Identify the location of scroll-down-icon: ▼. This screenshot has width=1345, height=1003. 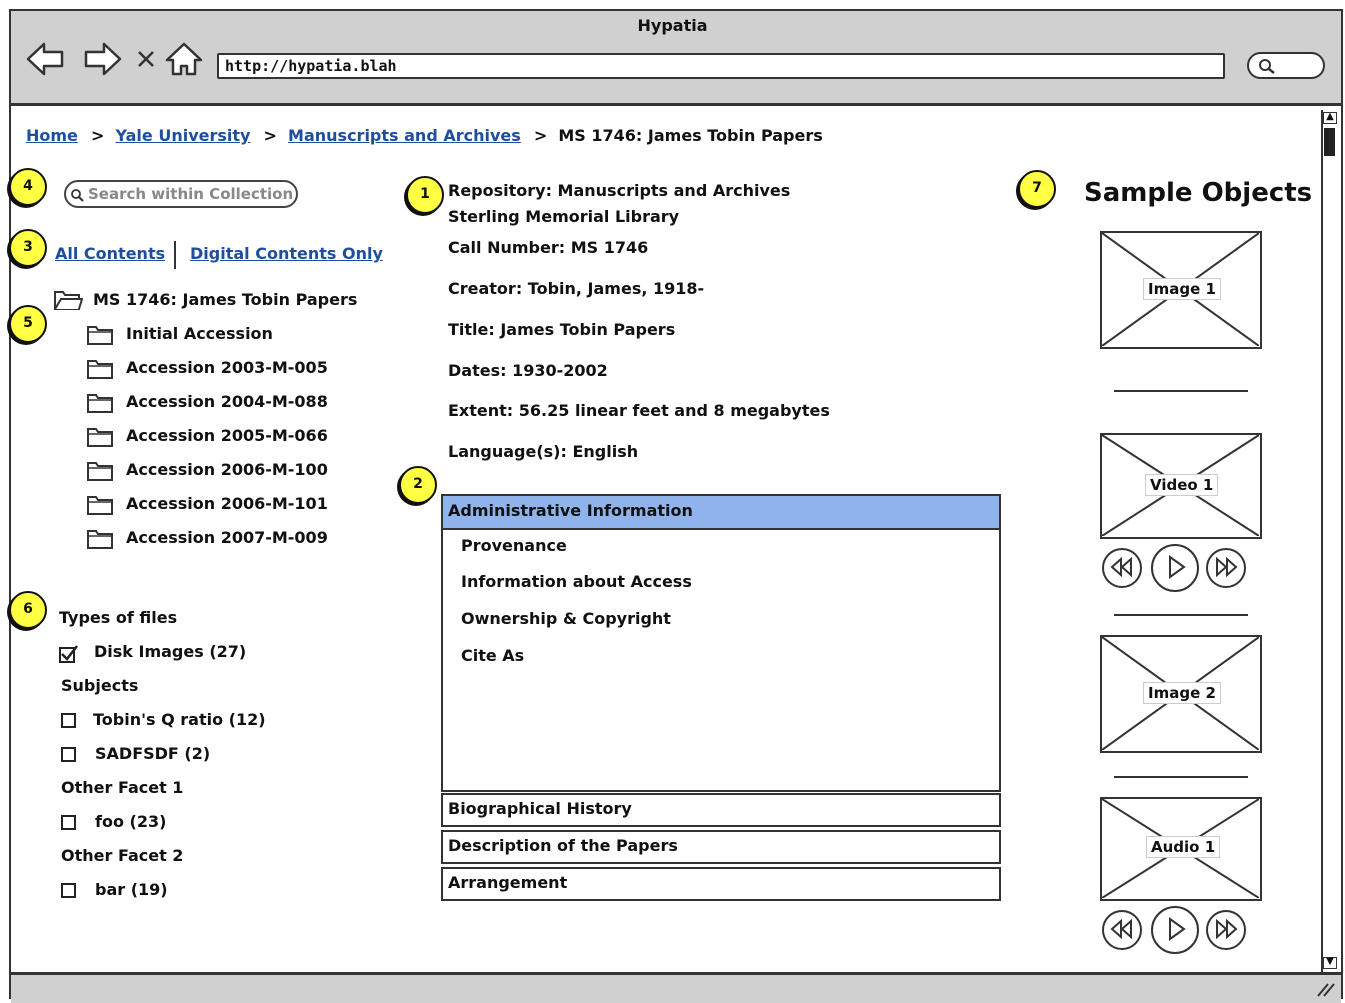
(1330, 963).